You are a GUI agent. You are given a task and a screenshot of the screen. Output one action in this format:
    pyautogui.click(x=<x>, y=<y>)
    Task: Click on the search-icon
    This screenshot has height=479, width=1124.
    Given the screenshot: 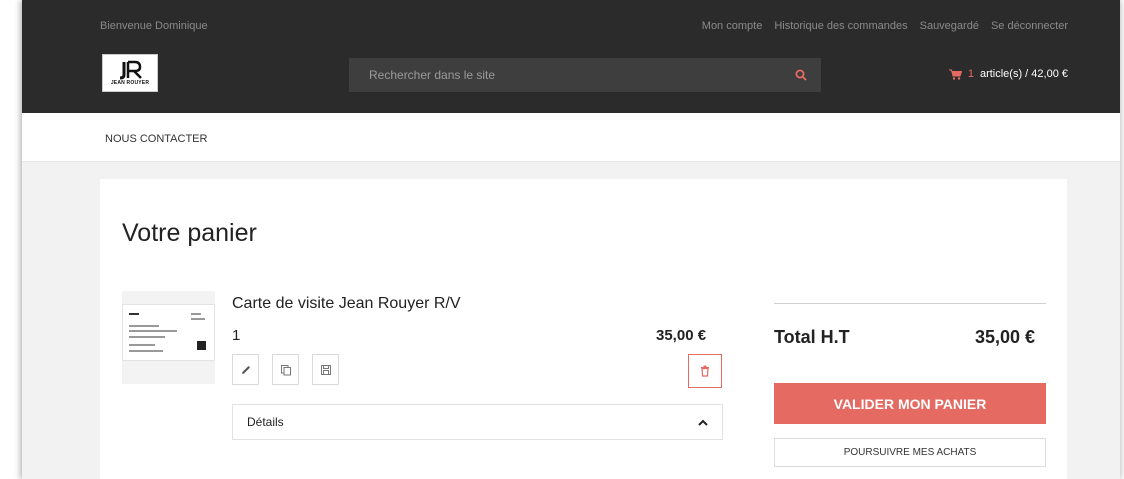 What is the action you would take?
    pyautogui.click(x=801, y=75)
    